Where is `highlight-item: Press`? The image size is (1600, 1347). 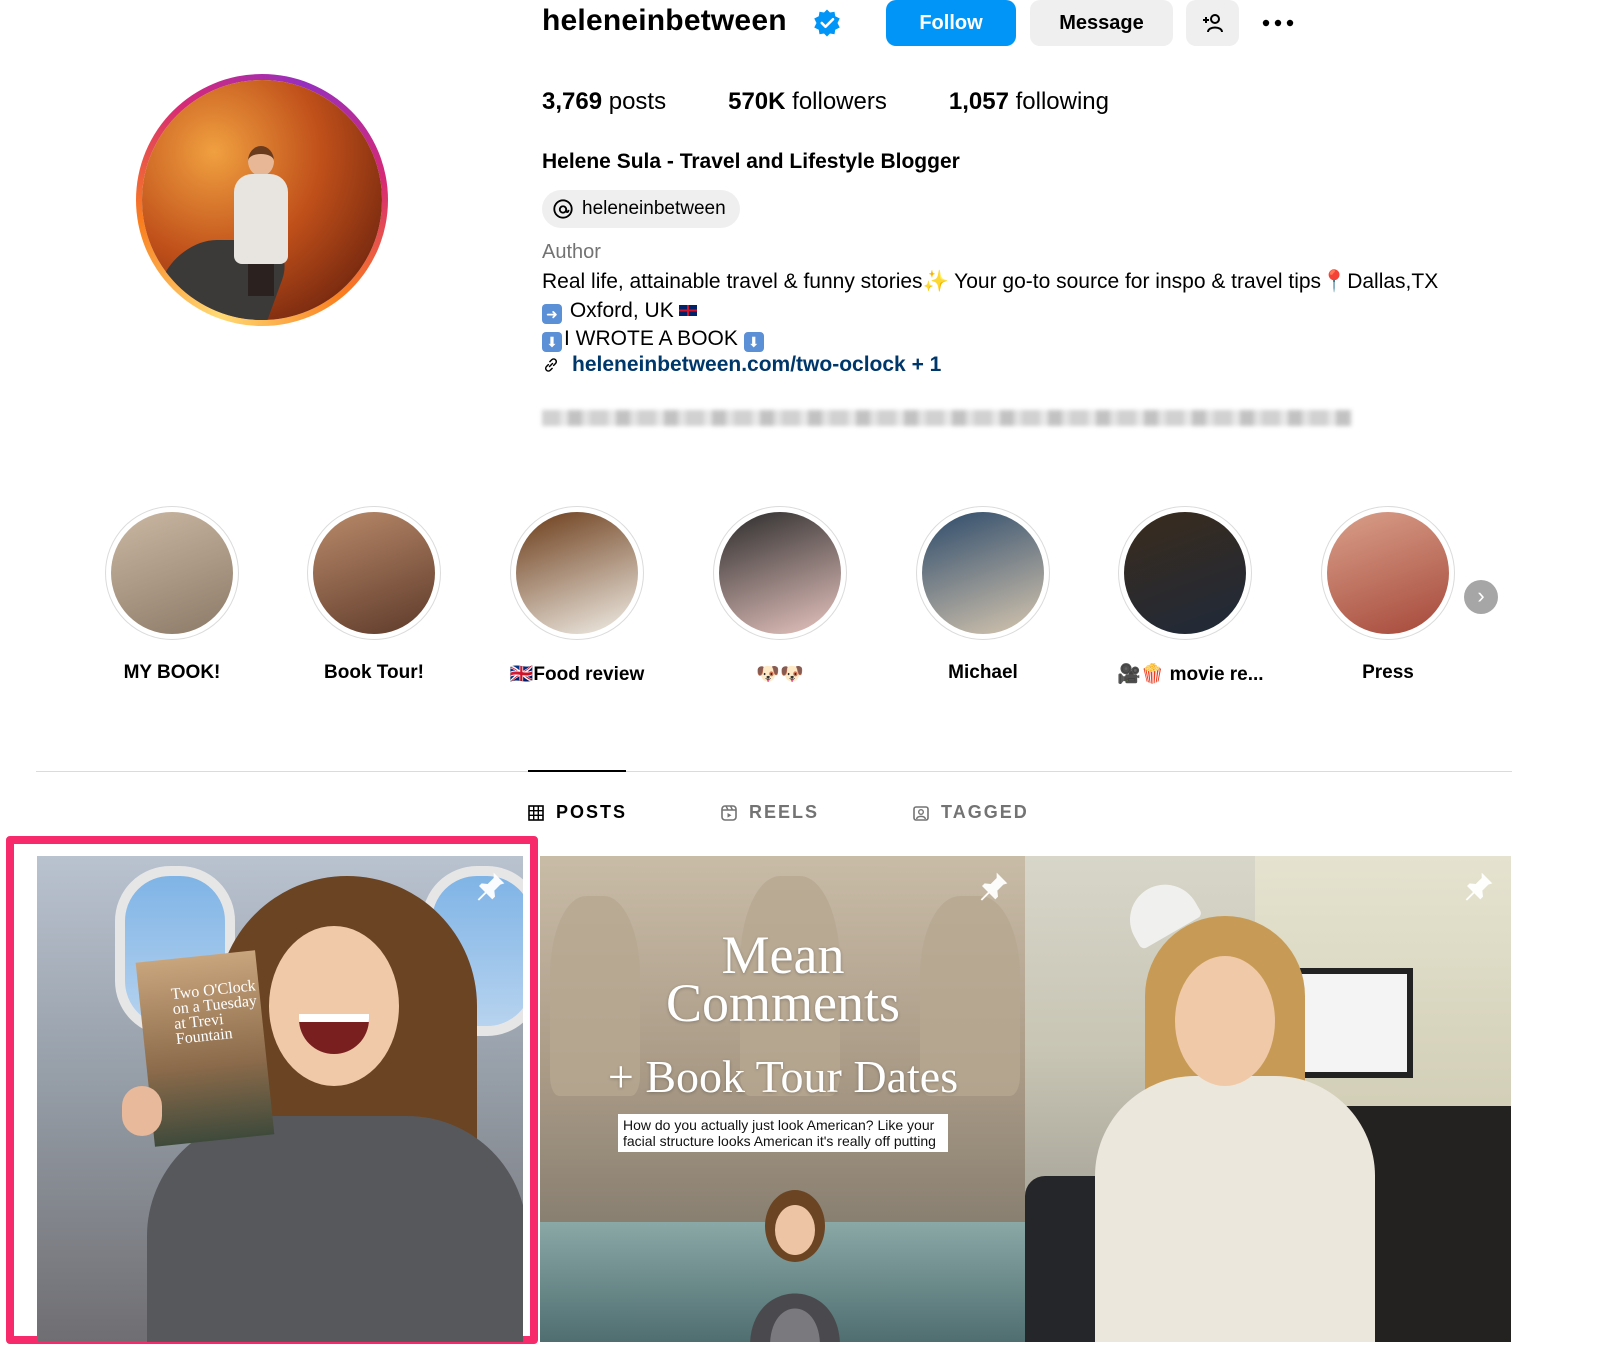
highlight-item: Press is located at coordinates (1388, 595).